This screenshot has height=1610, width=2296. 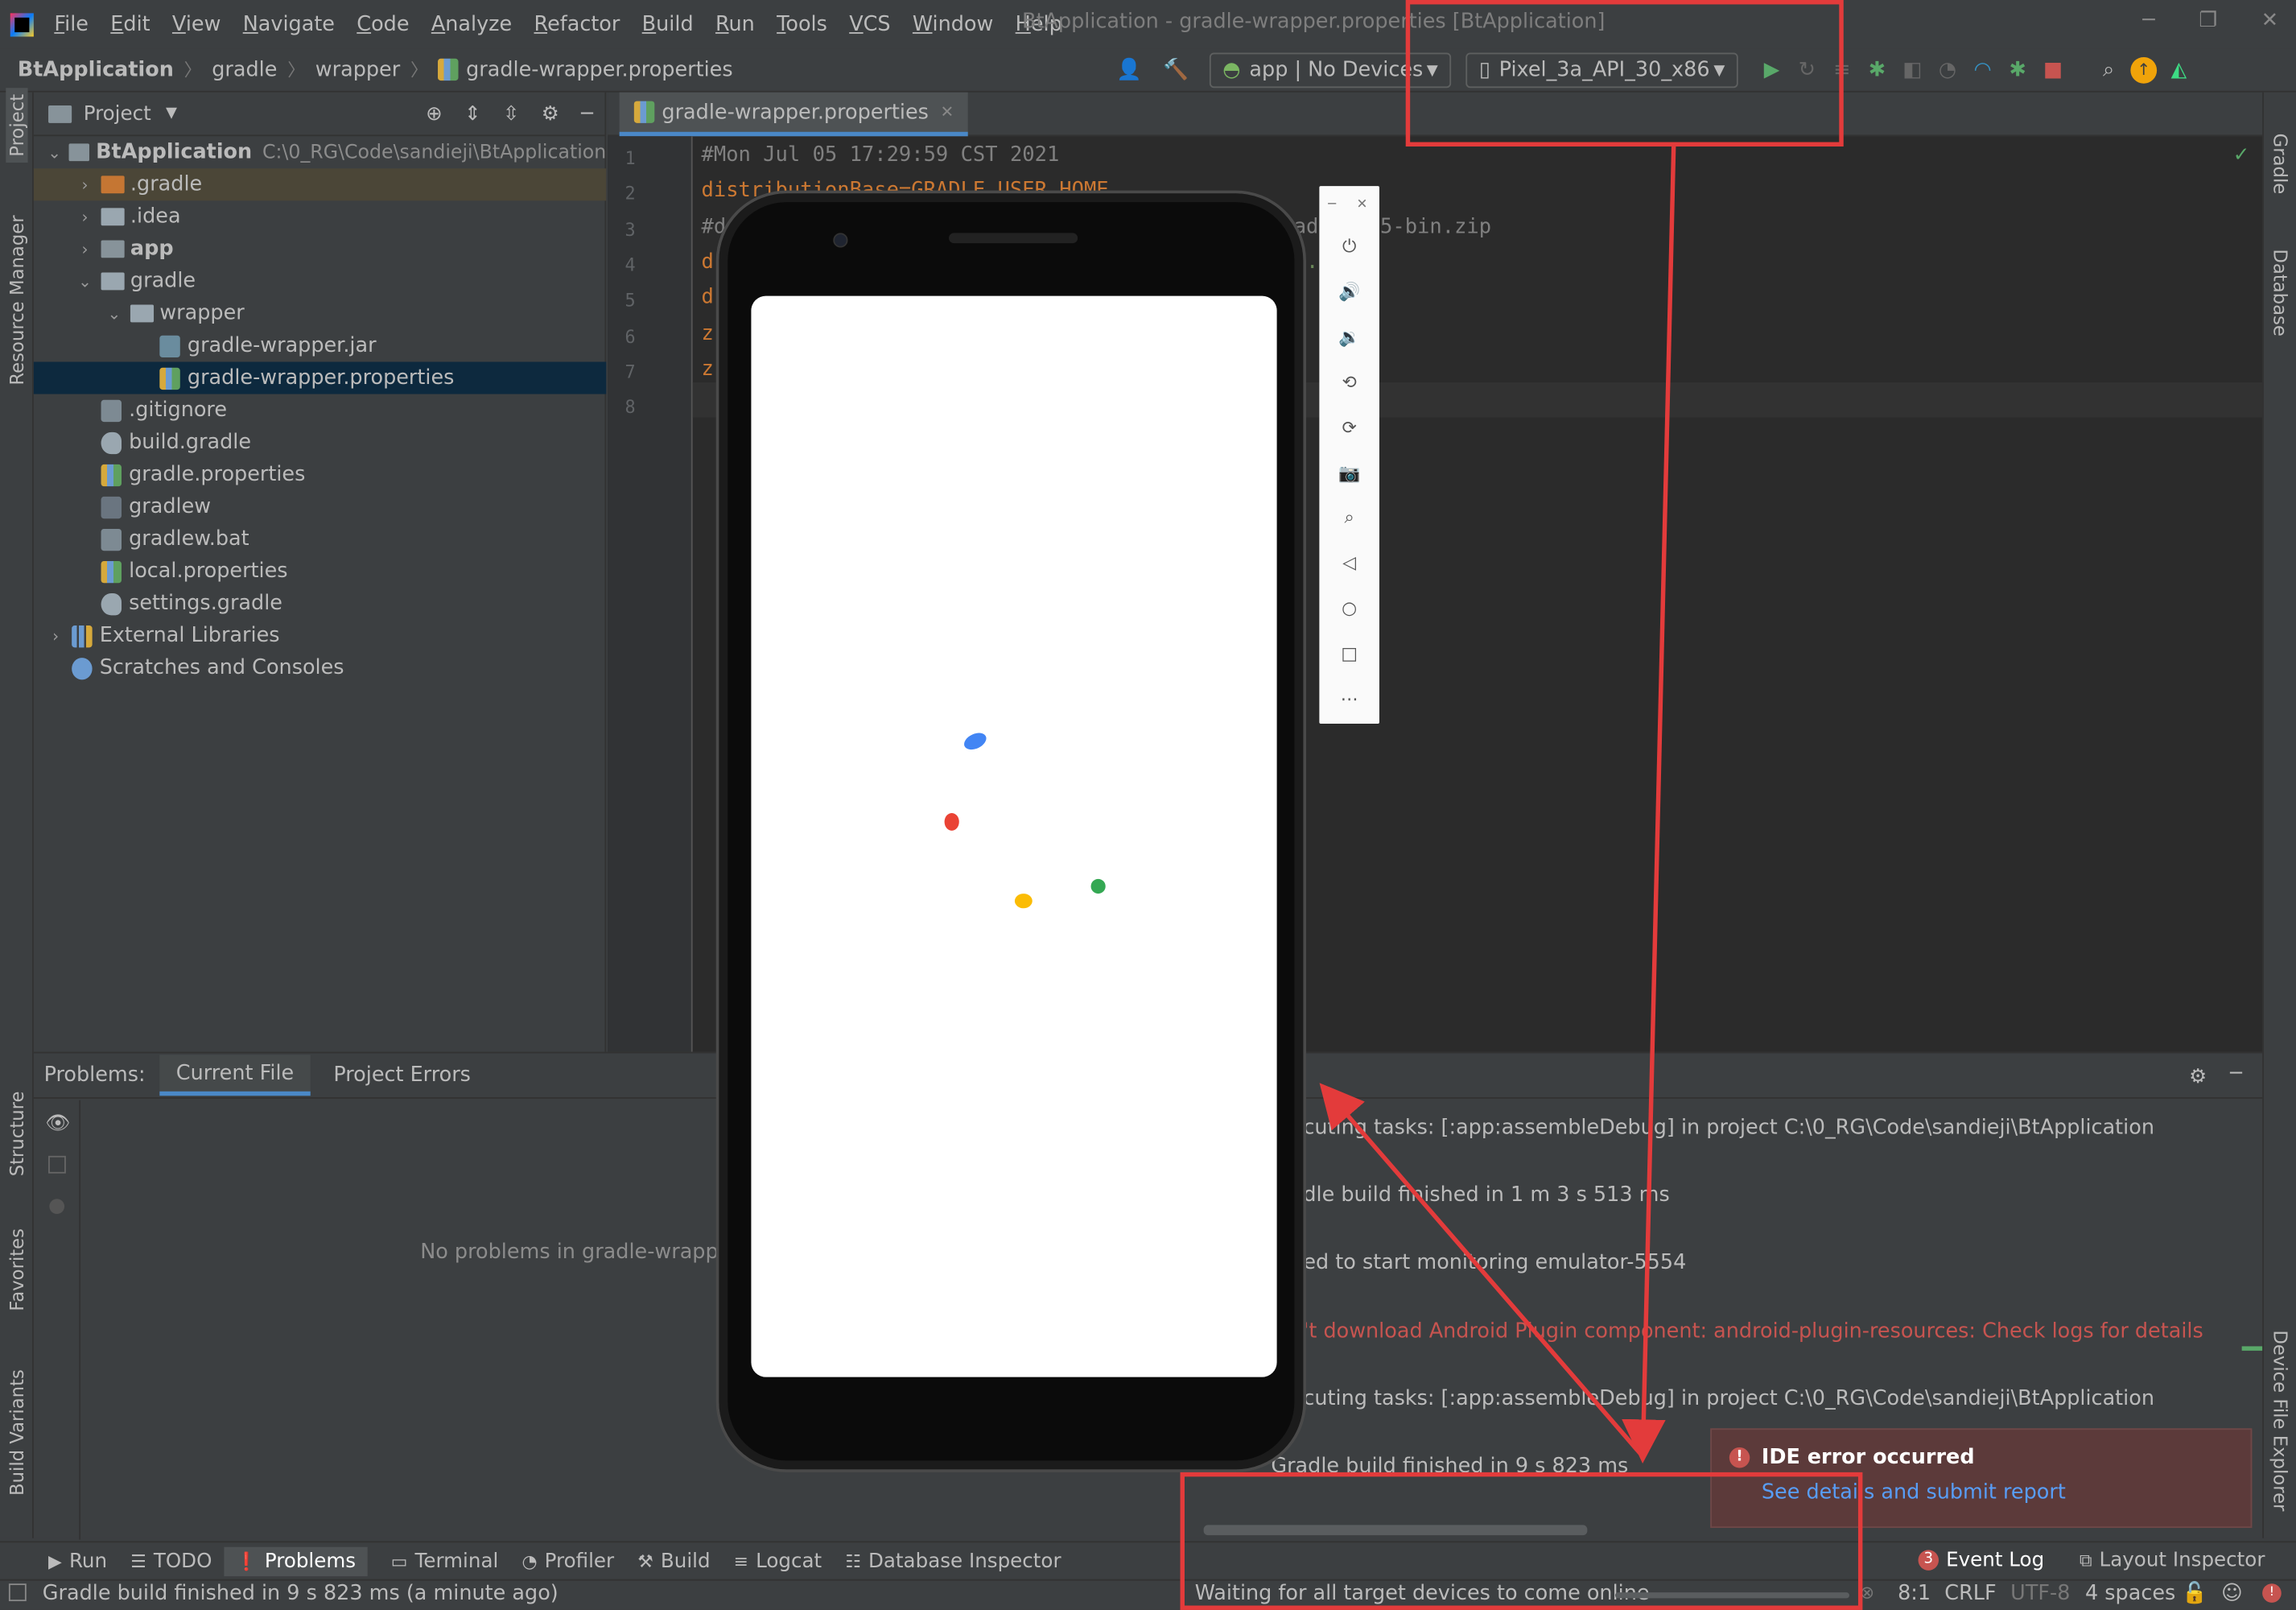 I want to click on tree-item: build.gradle, so click(x=320, y=443).